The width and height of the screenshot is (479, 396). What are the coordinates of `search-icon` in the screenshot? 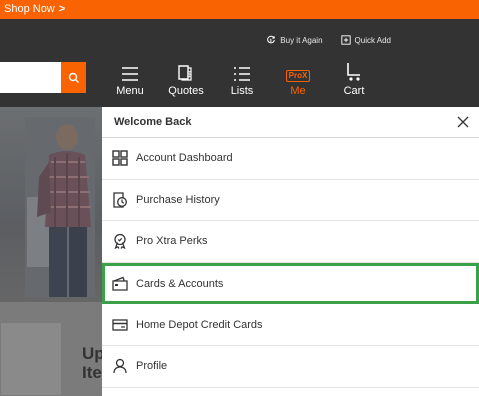 It's located at (73, 77).